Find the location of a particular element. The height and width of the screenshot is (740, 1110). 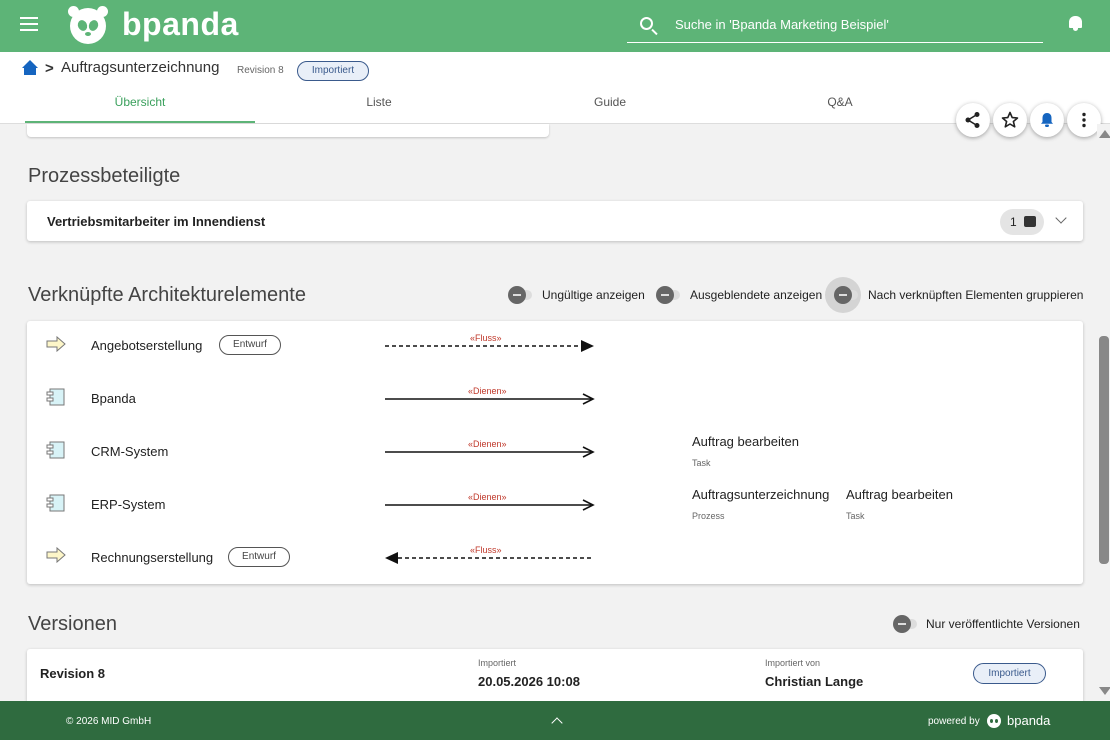

home-icon is located at coordinates (30, 68).